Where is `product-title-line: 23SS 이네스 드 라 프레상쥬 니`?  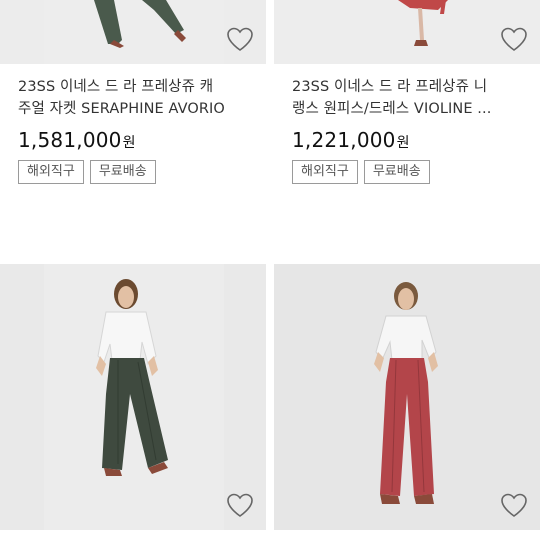 product-title-line: 23SS 이네스 드 라 프레상쥬 니 is located at coordinates (390, 87).